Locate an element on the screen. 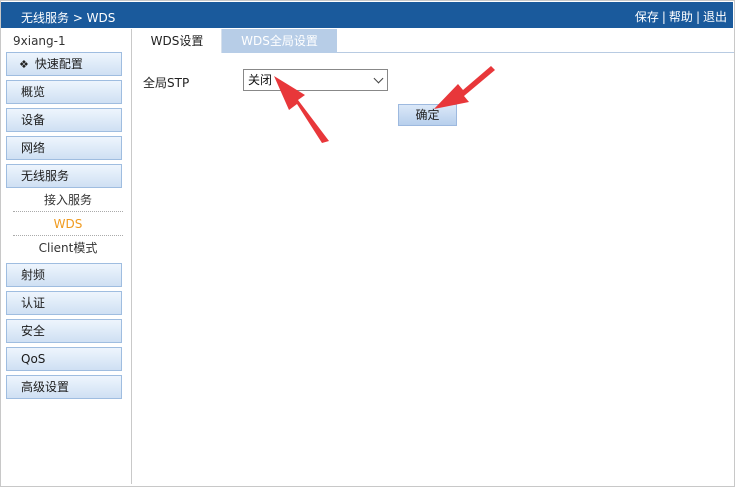 The height and width of the screenshot is (487, 735). device-name: 9xiang-1 is located at coordinates (39, 41).